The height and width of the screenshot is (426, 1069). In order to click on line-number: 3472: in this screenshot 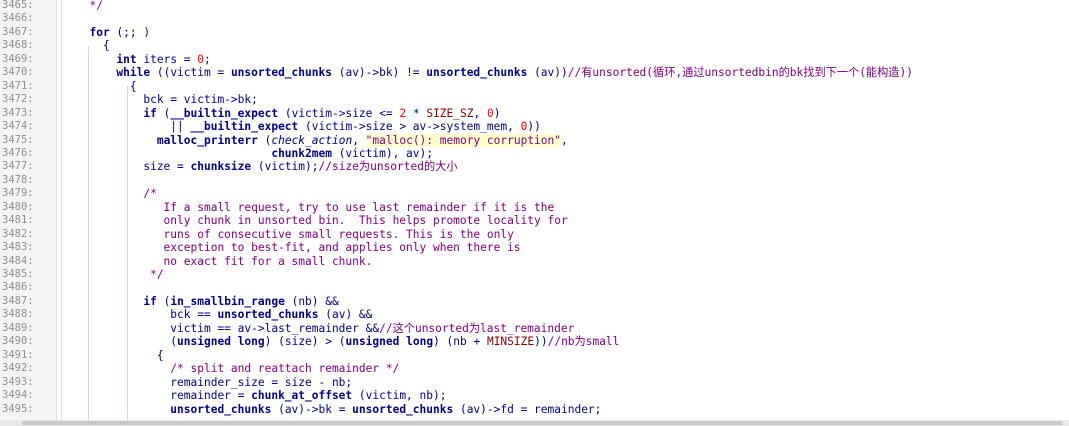, I will do `click(18, 99)`.